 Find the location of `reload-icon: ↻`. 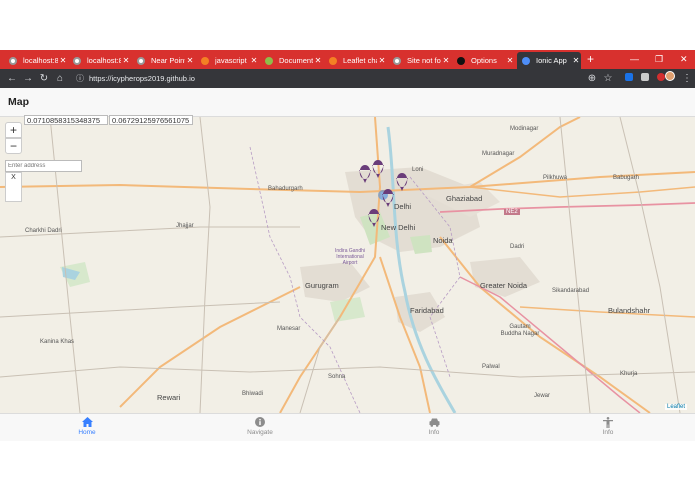

reload-icon: ↻ is located at coordinates (44, 78).